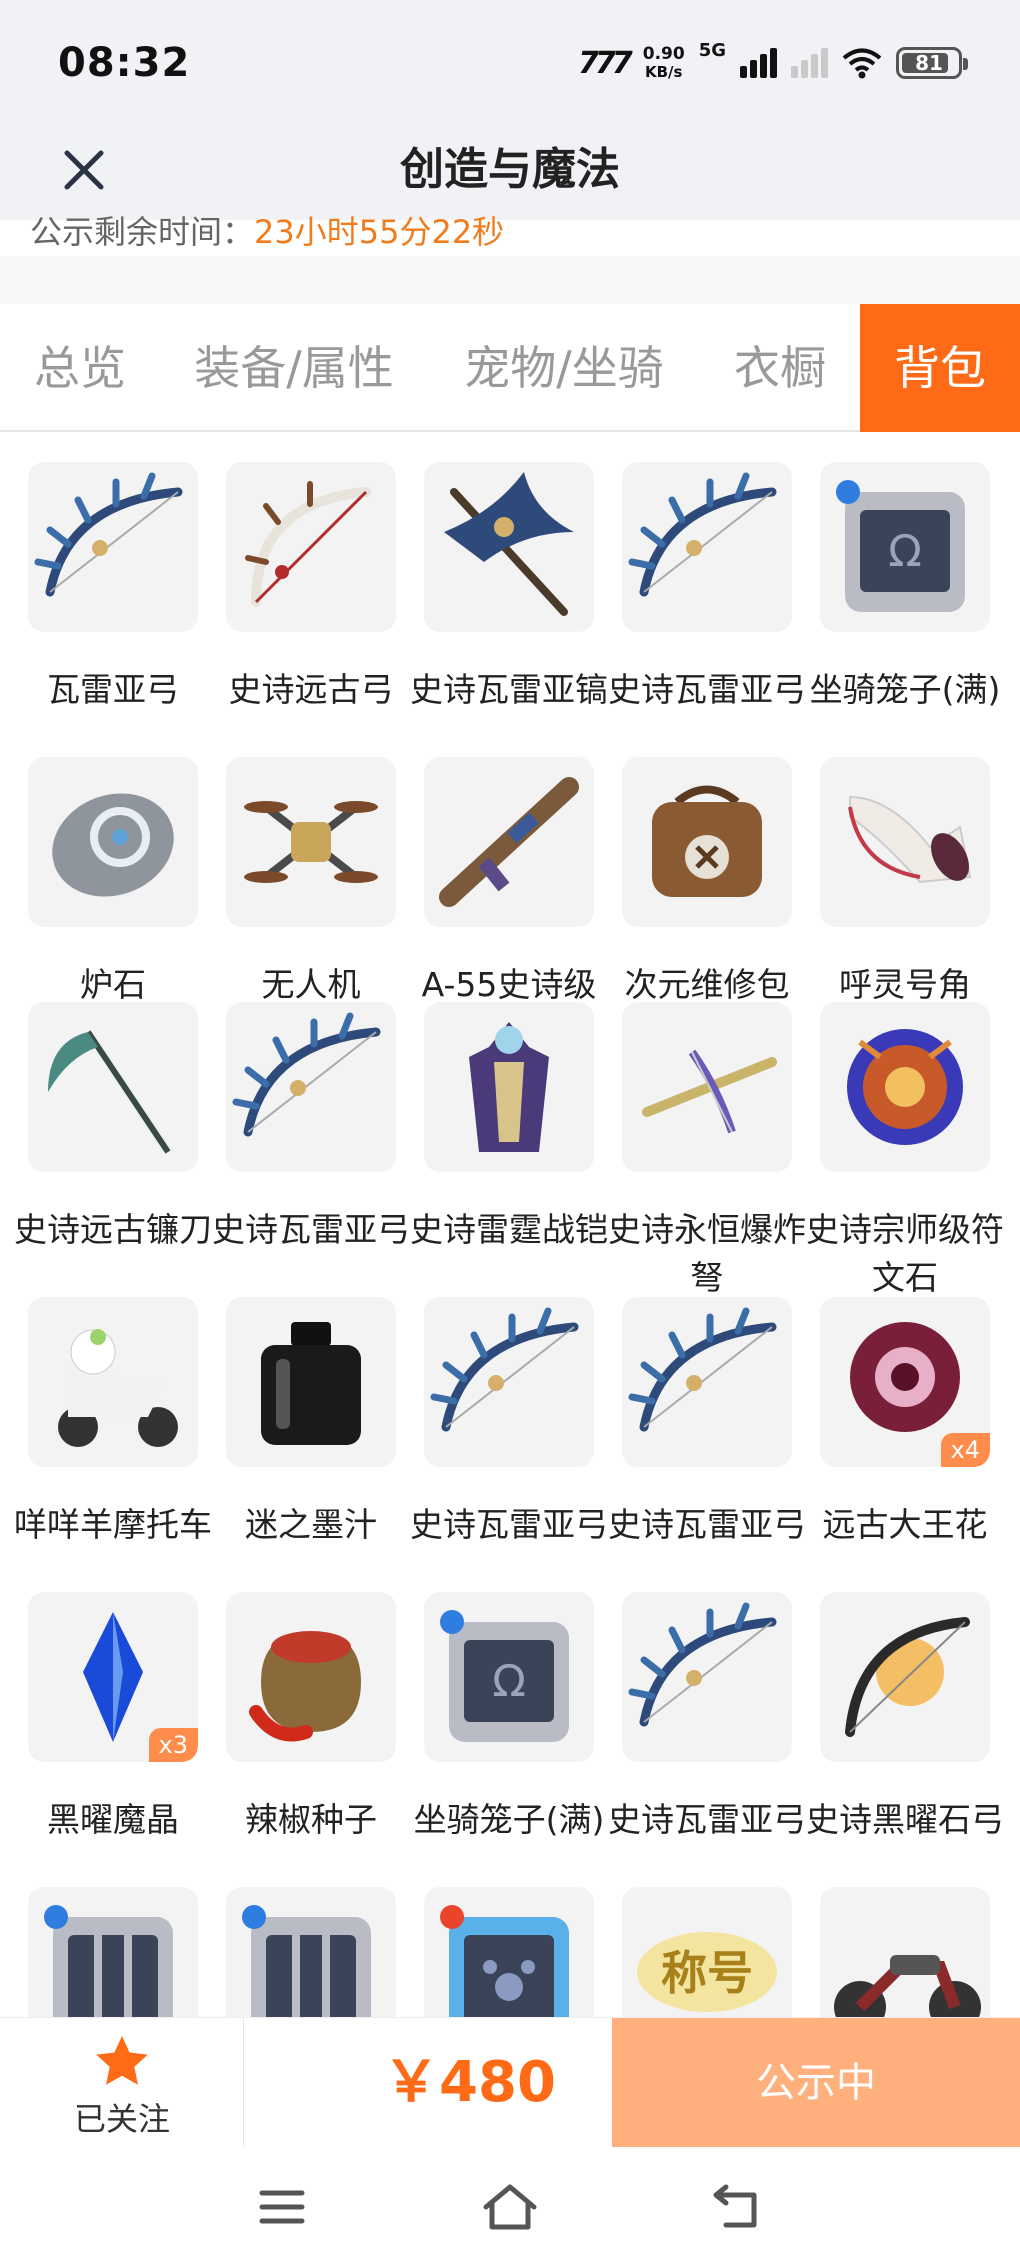 This screenshot has width=1020, height=2267. Describe the element at coordinates (142, 232) in the screenshot. I see `countdown-label: 公示剩余时间：` at that location.